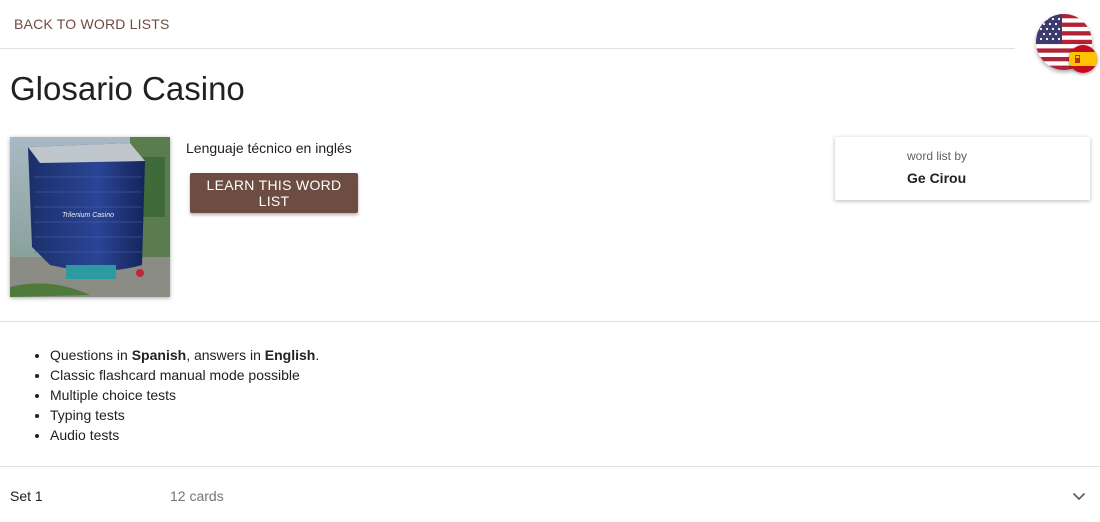 Image resolution: width=1100 pixels, height=522 pixels. I want to click on set-card-count: 12 cards, so click(197, 496).